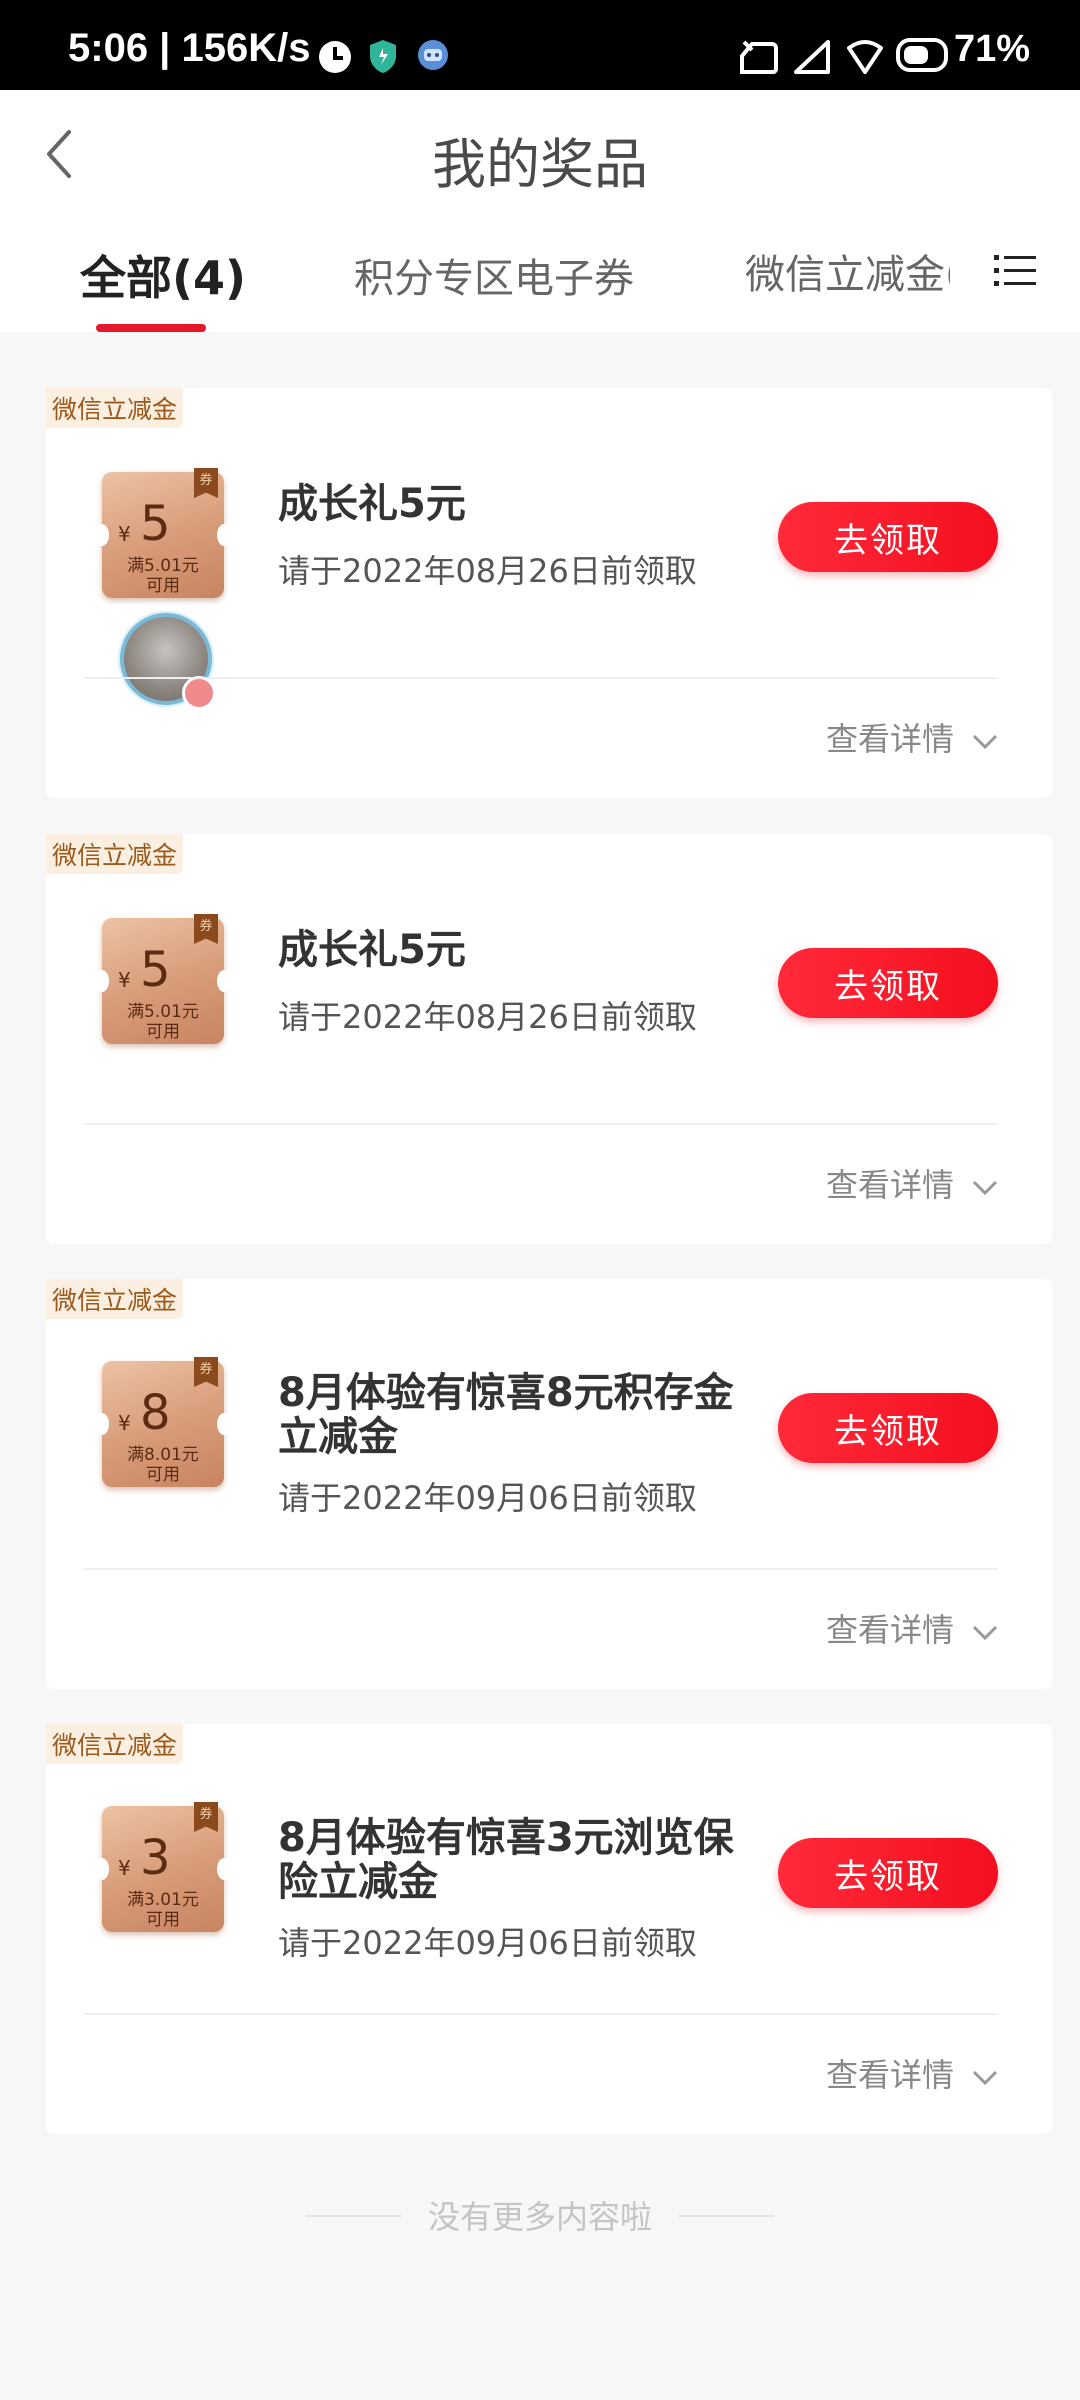 This screenshot has width=1080, height=2400. What do you see at coordinates (155, 1858) in the screenshot?
I see `coupon-amount: 3` at bounding box center [155, 1858].